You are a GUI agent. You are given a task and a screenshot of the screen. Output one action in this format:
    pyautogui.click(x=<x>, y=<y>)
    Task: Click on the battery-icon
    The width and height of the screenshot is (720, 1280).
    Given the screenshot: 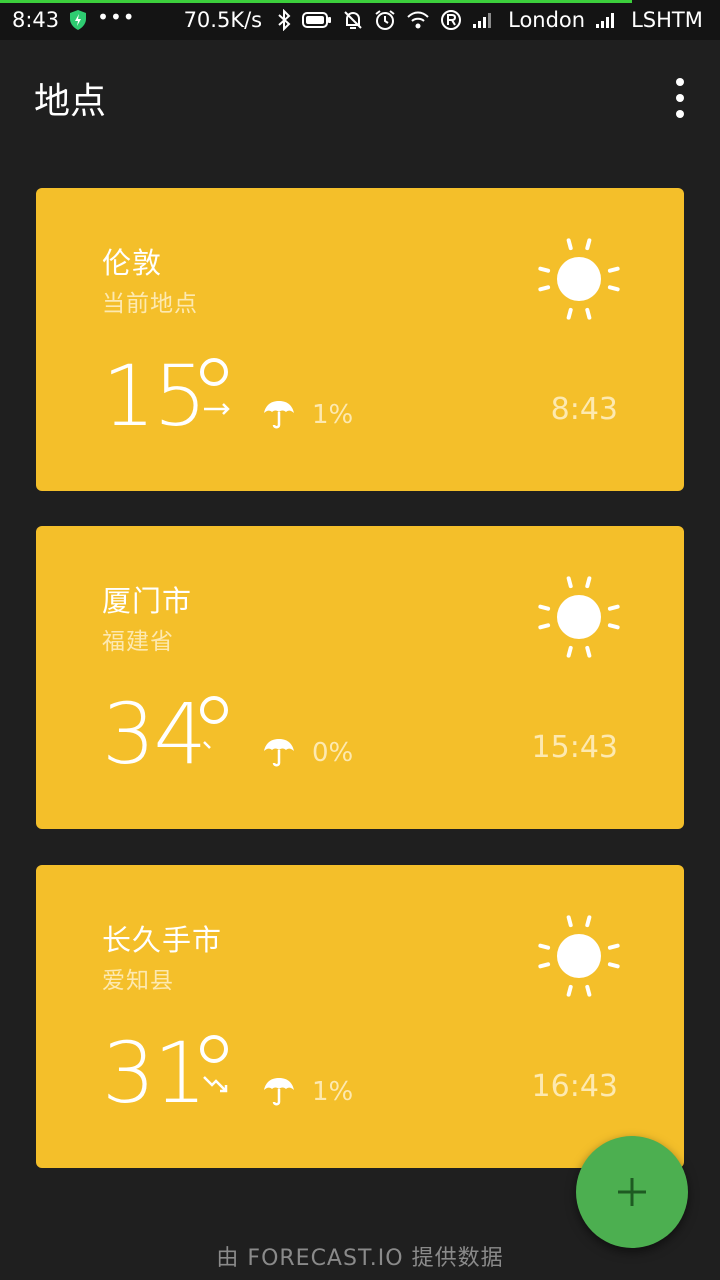 What is the action you would take?
    pyautogui.click(x=317, y=20)
    